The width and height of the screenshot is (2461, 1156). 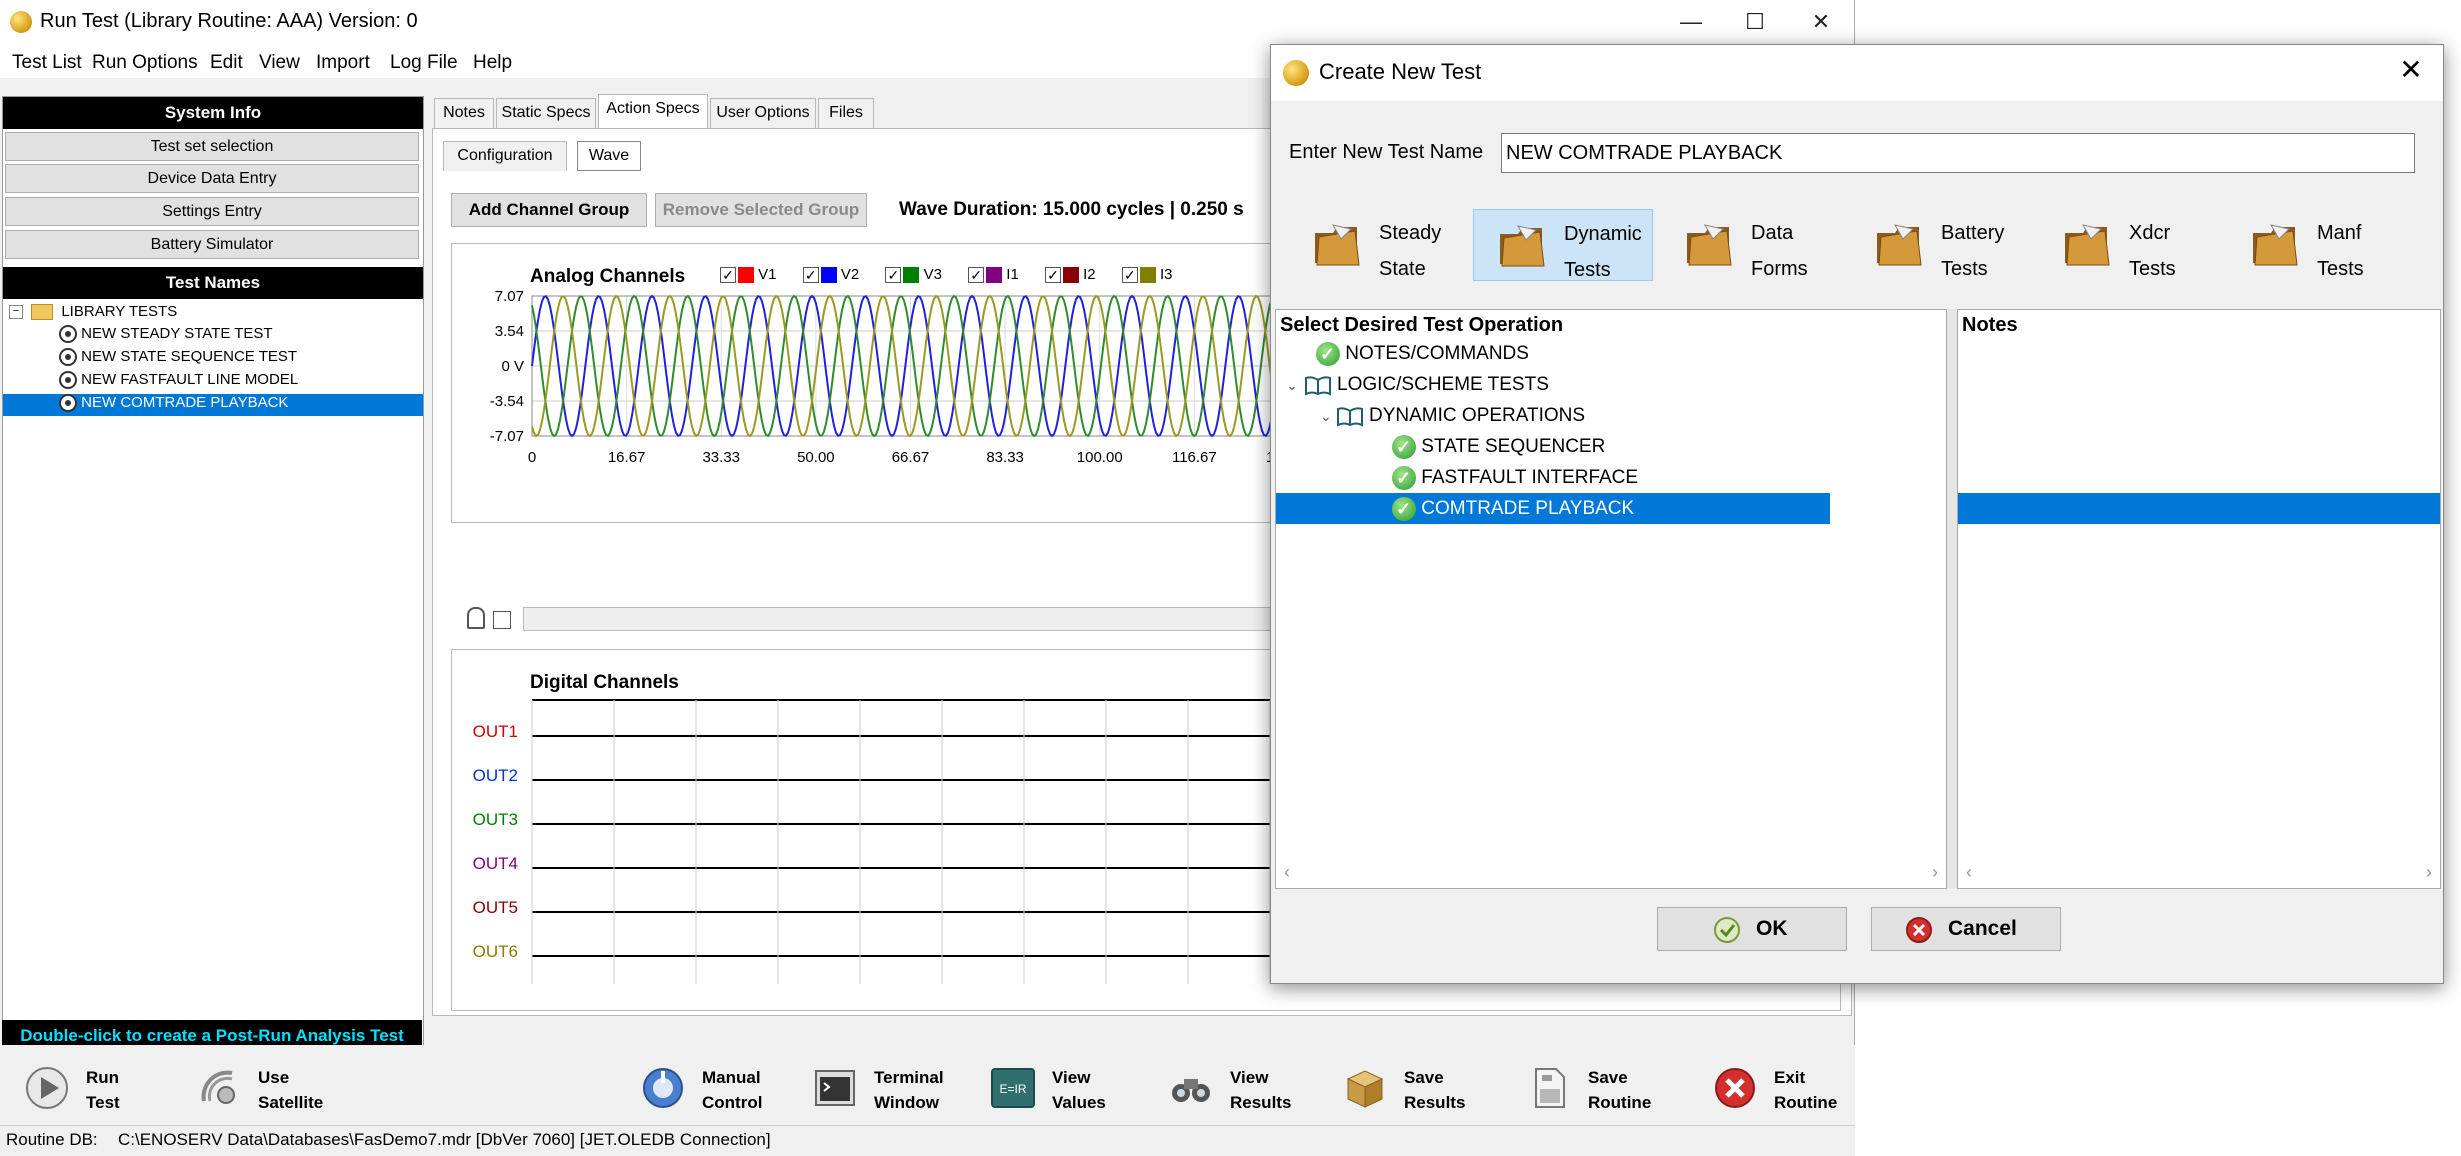 I want to click on lock-checkbox, so click(x=502, y=620).